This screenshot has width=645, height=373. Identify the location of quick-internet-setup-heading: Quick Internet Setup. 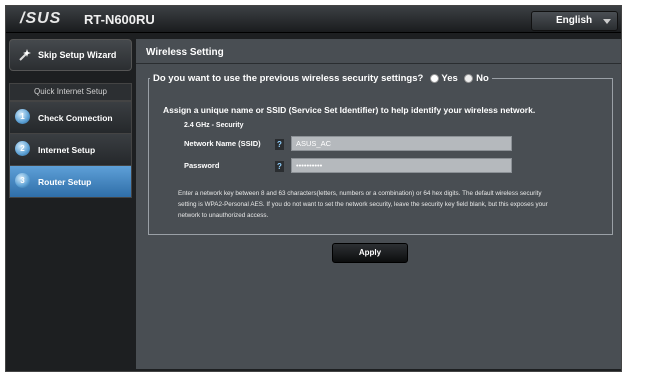
(70, 92).